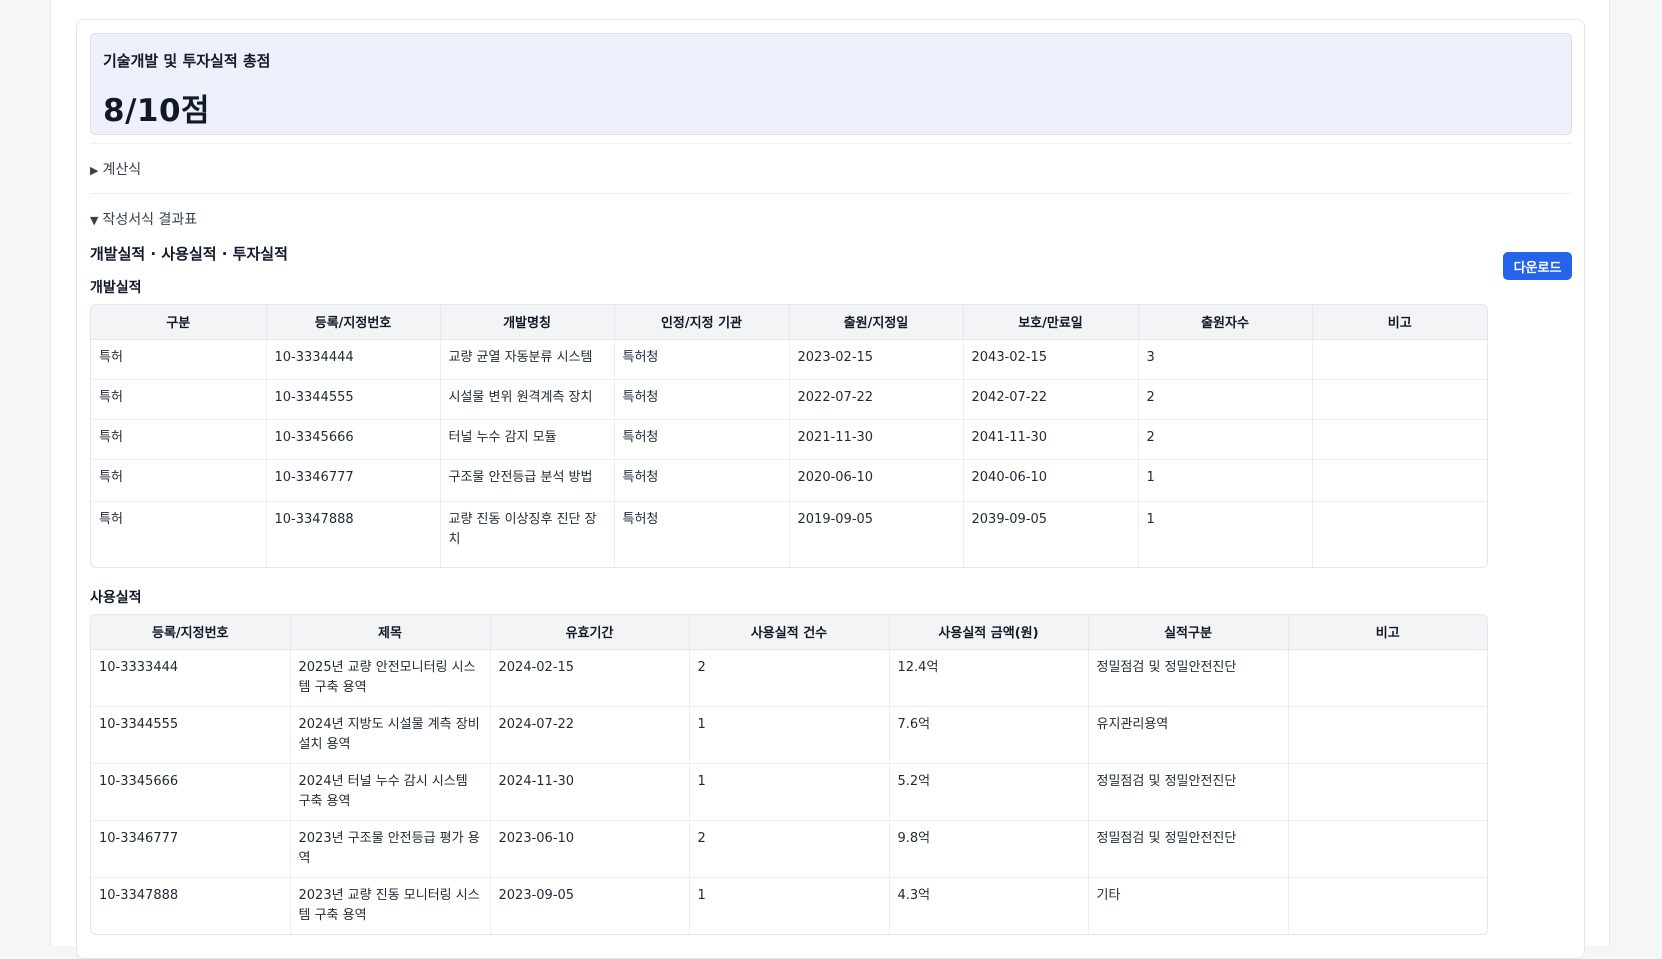 This screenshot has height=959, width=1662. I want to click on formula-toggle-label: 계산식, so click(122, 170).